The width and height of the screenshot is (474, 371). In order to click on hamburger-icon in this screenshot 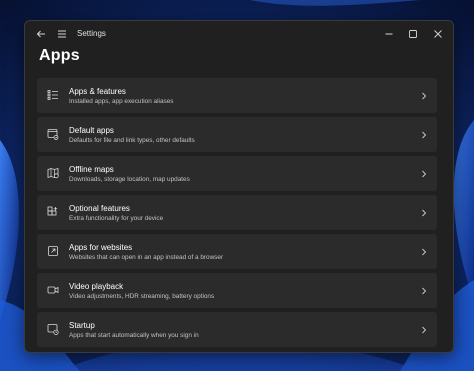, I will do `click(62, 34)`.